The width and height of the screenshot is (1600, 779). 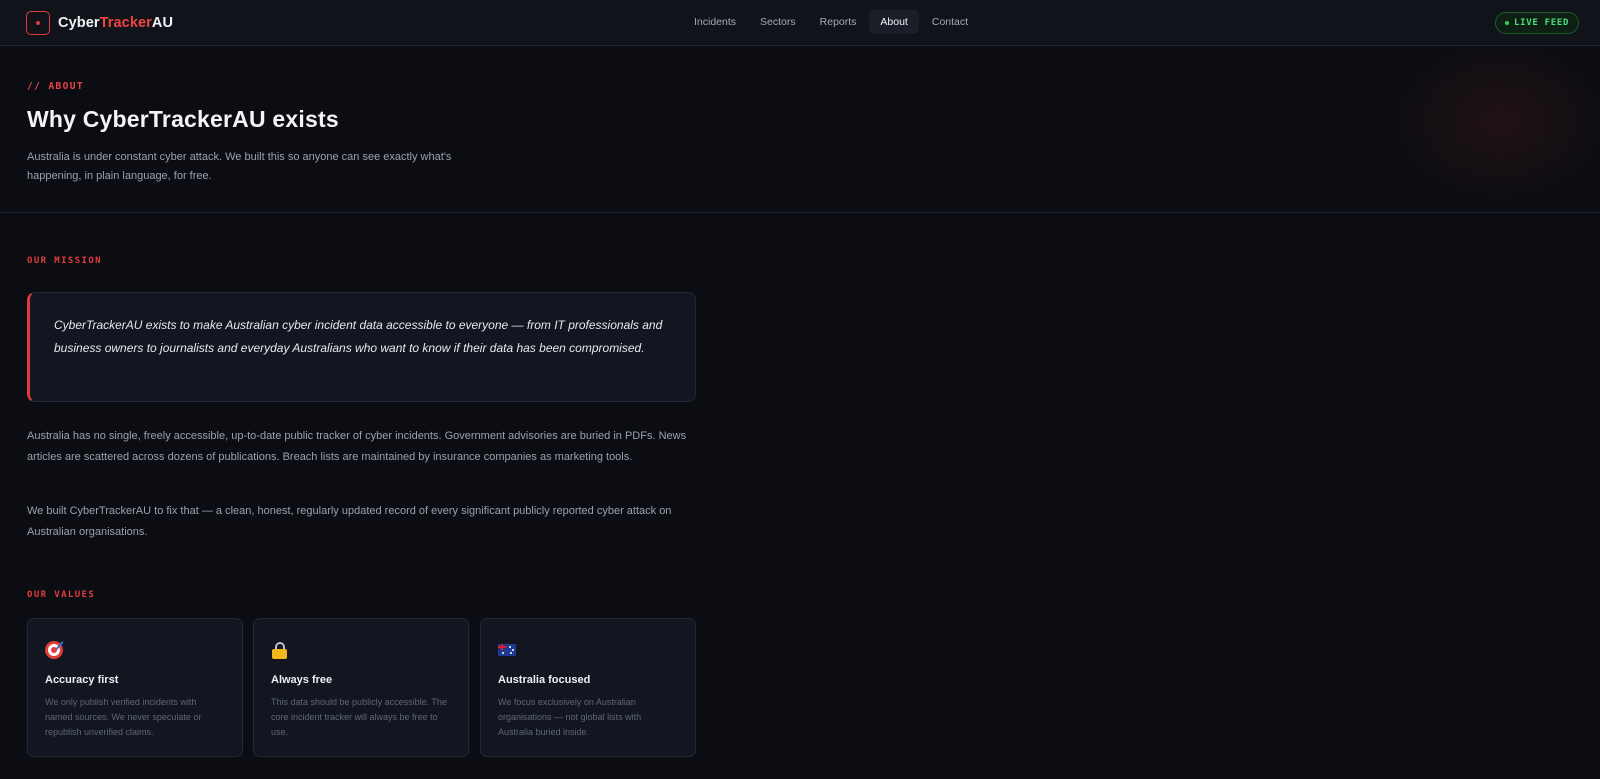 I want to click on live-feed-label: LIVE FEED, so click(x=1542, y=23).